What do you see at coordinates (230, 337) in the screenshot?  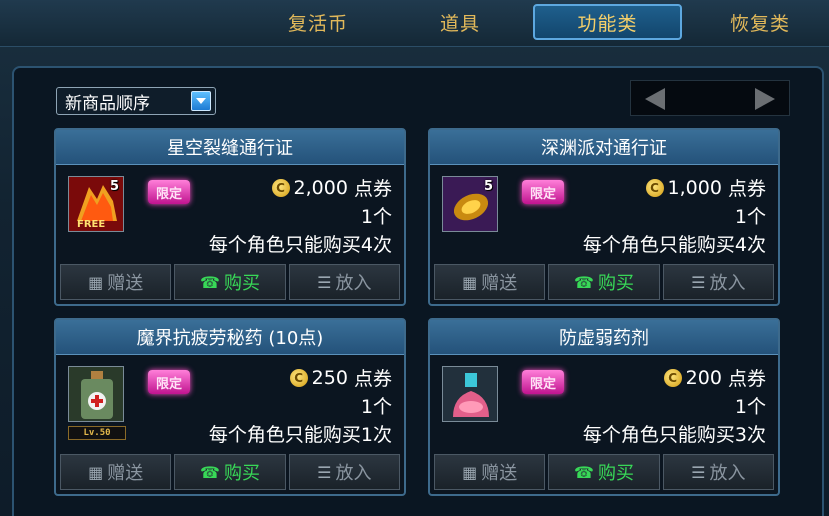 I see `item-name: 魔界抗疲劳秘药 (10点)` at bounding box center [230, 337].